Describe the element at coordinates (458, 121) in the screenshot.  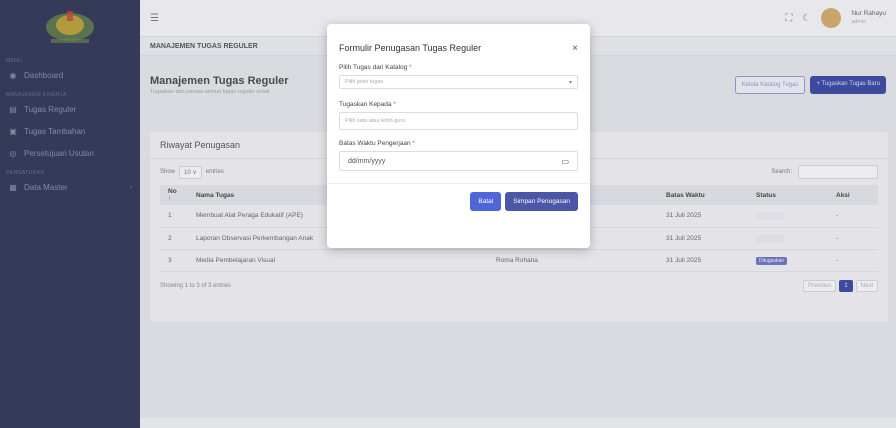
I see `guru-multiselect: Pilih satu atau lebih guru` at that location.